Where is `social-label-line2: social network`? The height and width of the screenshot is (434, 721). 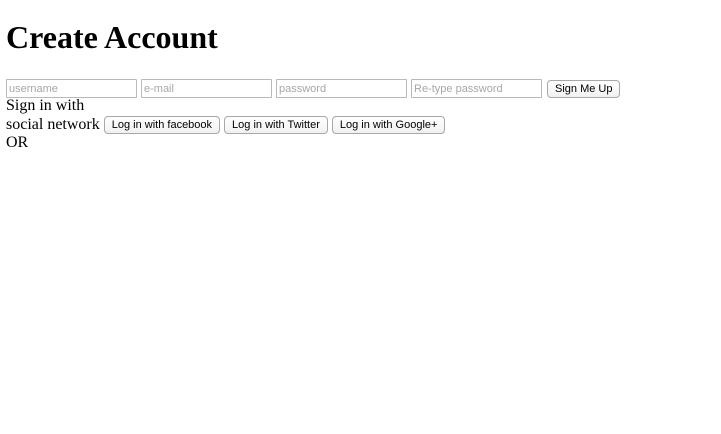 social-label-line2: social network is located at coordinates (53, 124).